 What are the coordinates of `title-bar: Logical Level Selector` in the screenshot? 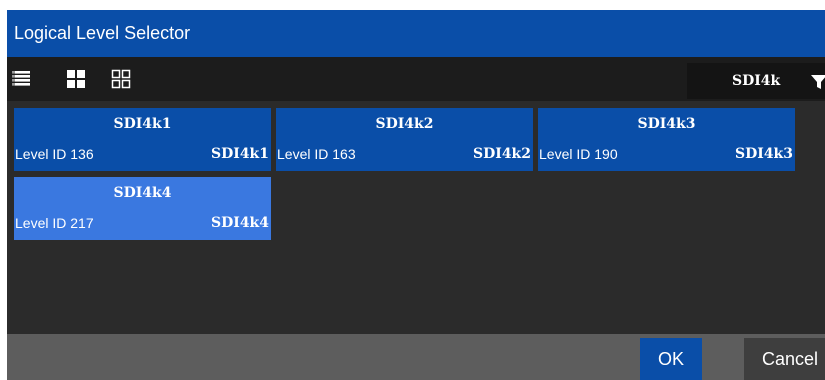 It's located at (416, 33).